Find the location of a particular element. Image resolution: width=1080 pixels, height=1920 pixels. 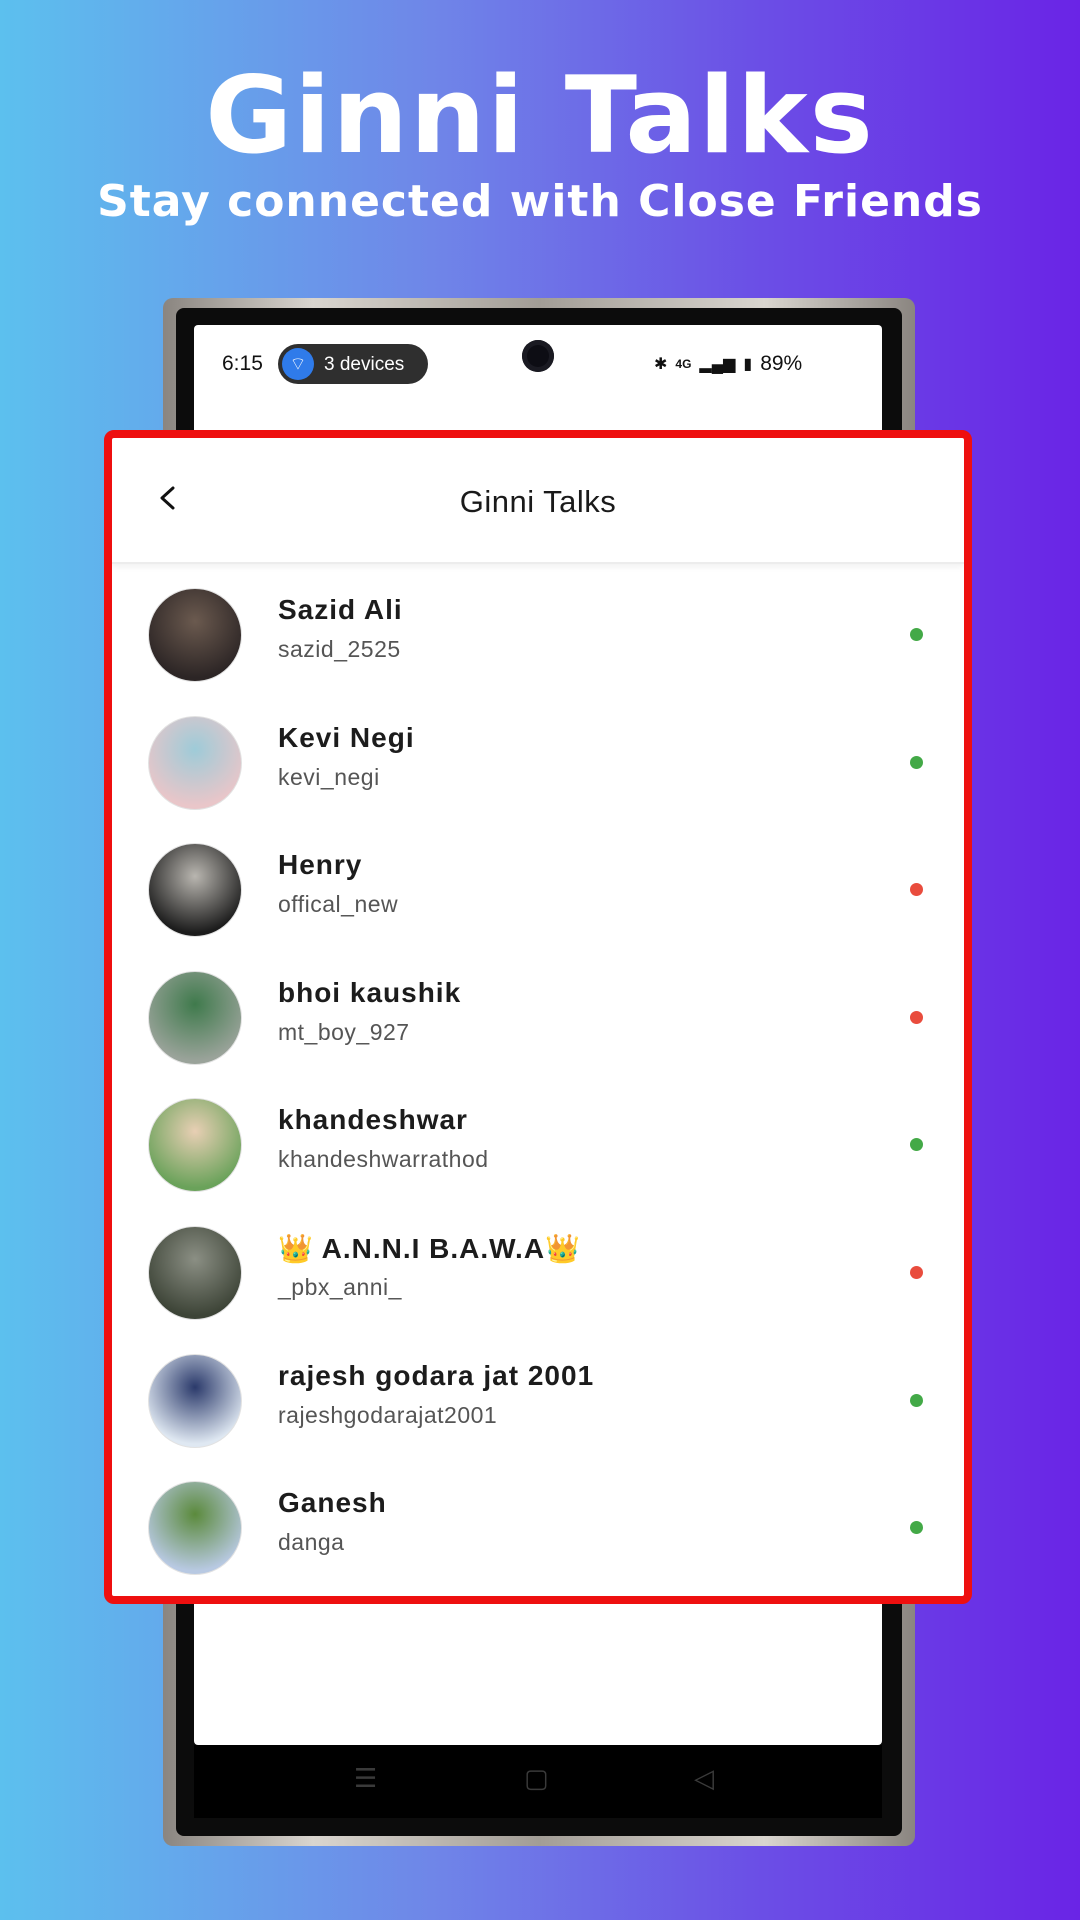

user-handle: khandeshwarrathod is located at coordinates (383, 1159).